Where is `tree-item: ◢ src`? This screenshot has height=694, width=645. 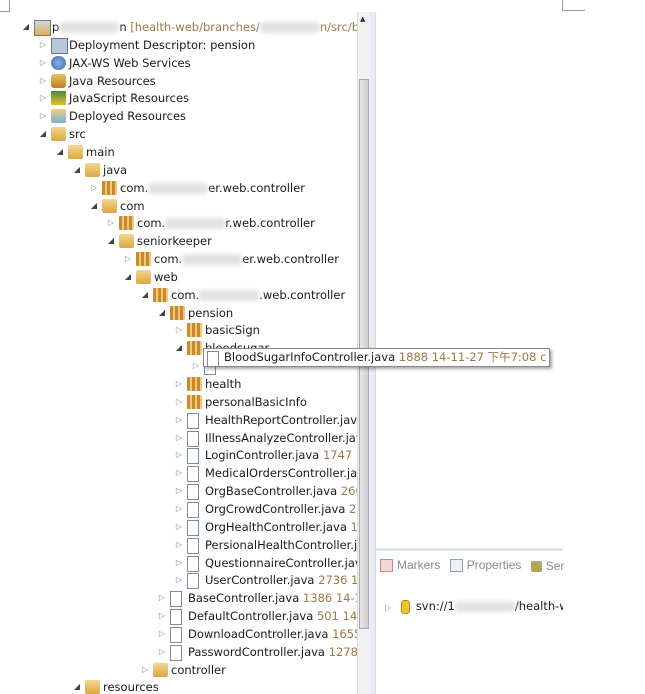
tree-item: ◢ src is located at coordinates (178, 134).